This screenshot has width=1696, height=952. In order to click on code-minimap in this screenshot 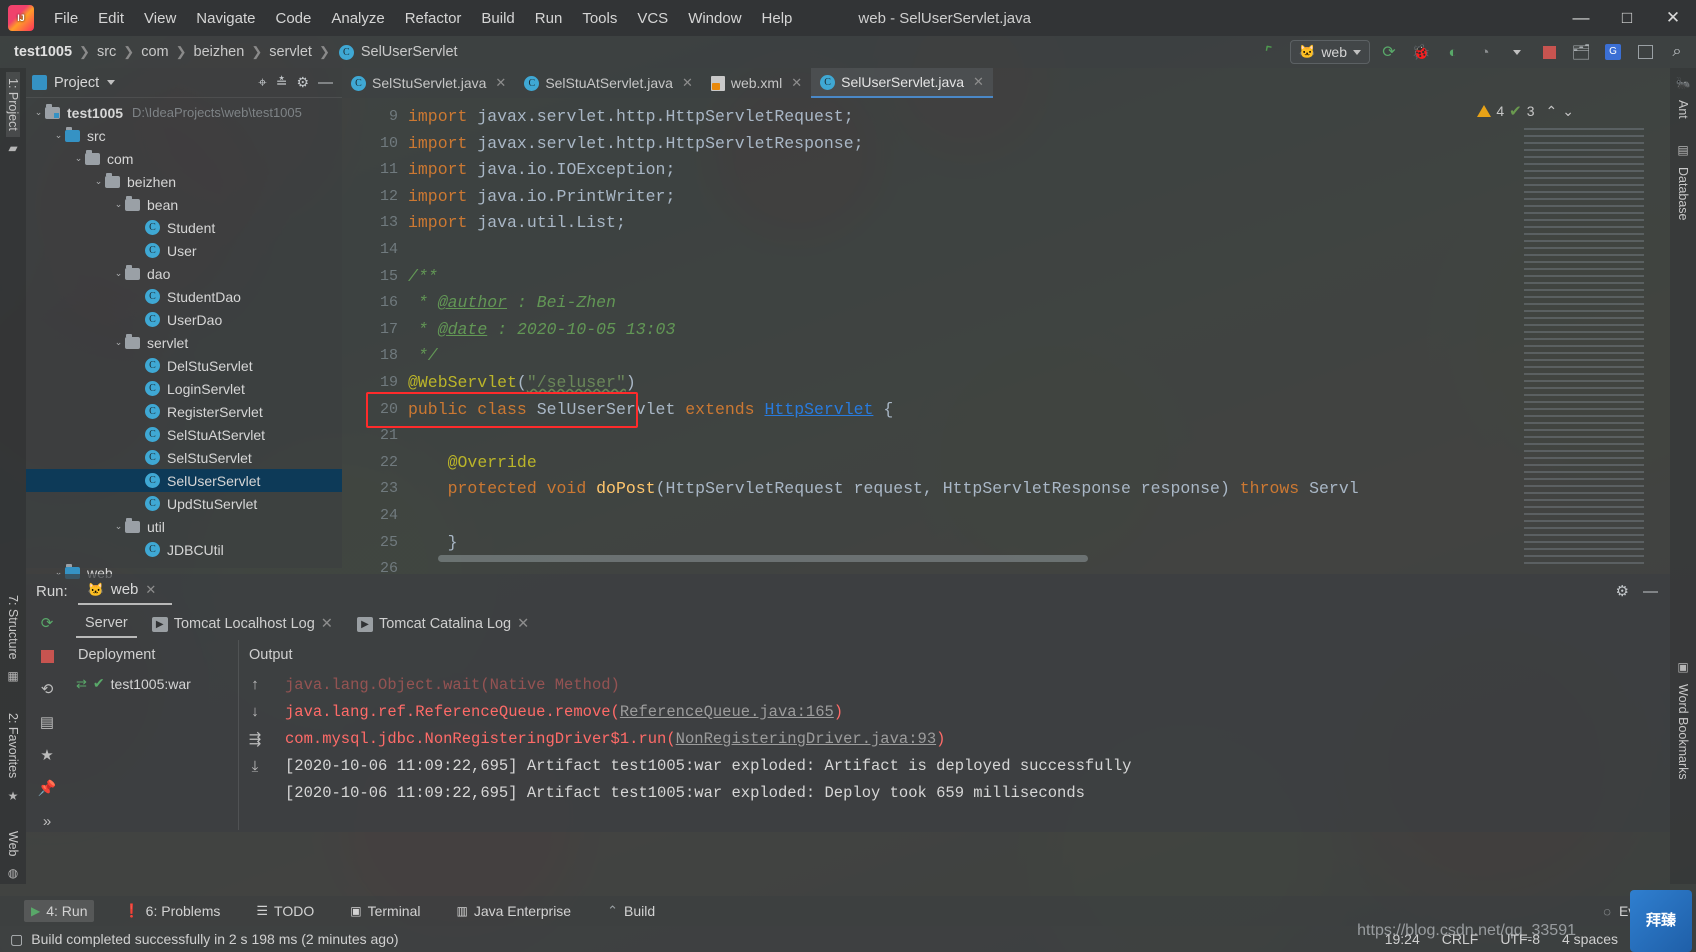, I will do `click(1584, 348)`.